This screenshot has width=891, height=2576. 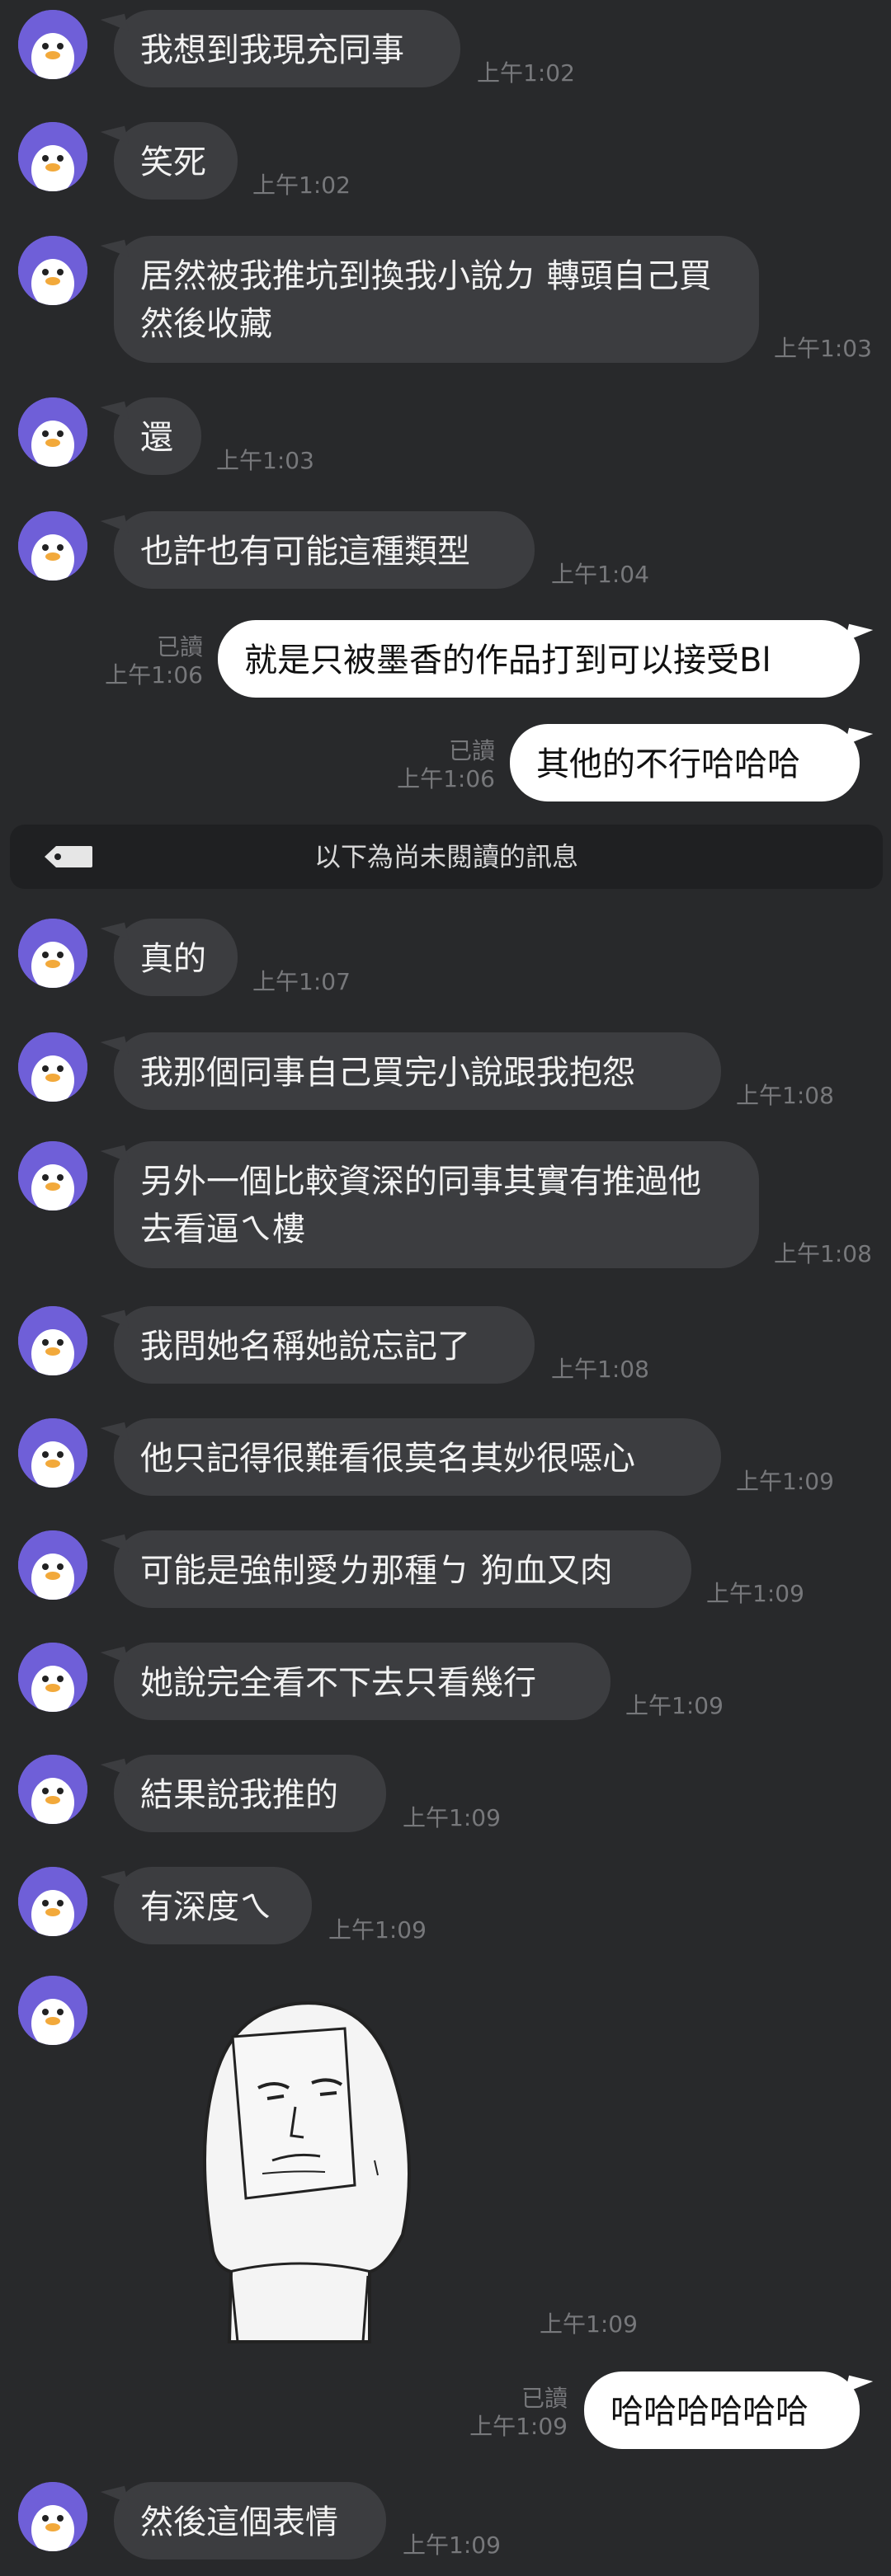 I want to click on message-bubble: 有深度ㄟ, so click(x=213, y=1905).